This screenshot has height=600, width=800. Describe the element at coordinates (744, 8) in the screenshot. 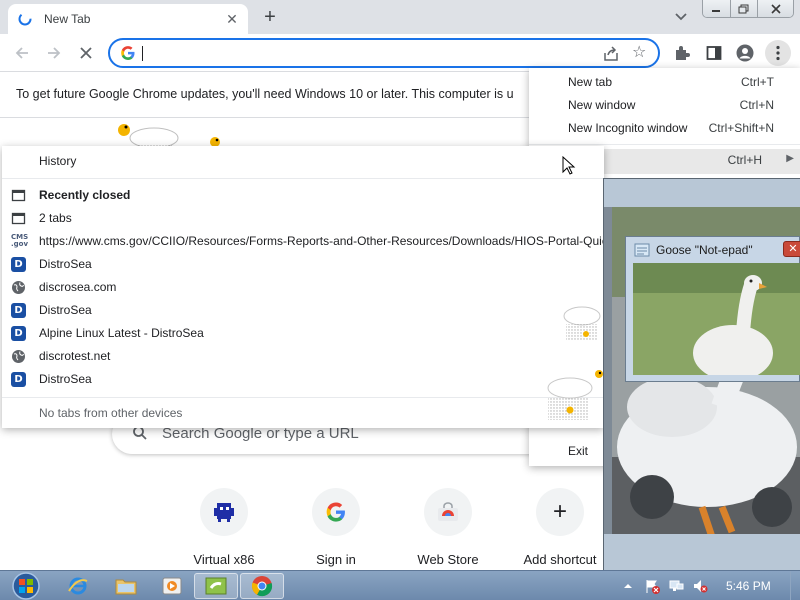

I see `restore-button` at that location.